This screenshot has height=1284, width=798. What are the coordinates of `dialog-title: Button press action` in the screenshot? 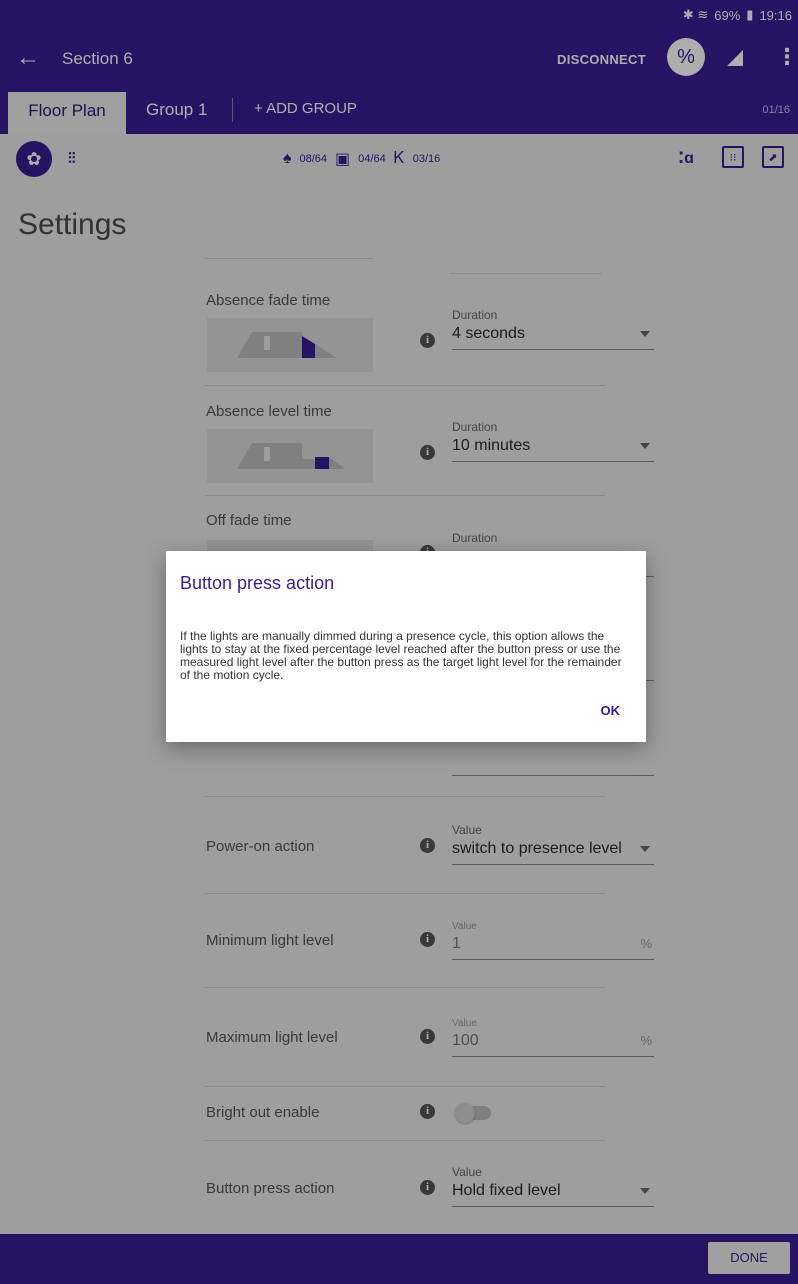 It's located at (257, 583).